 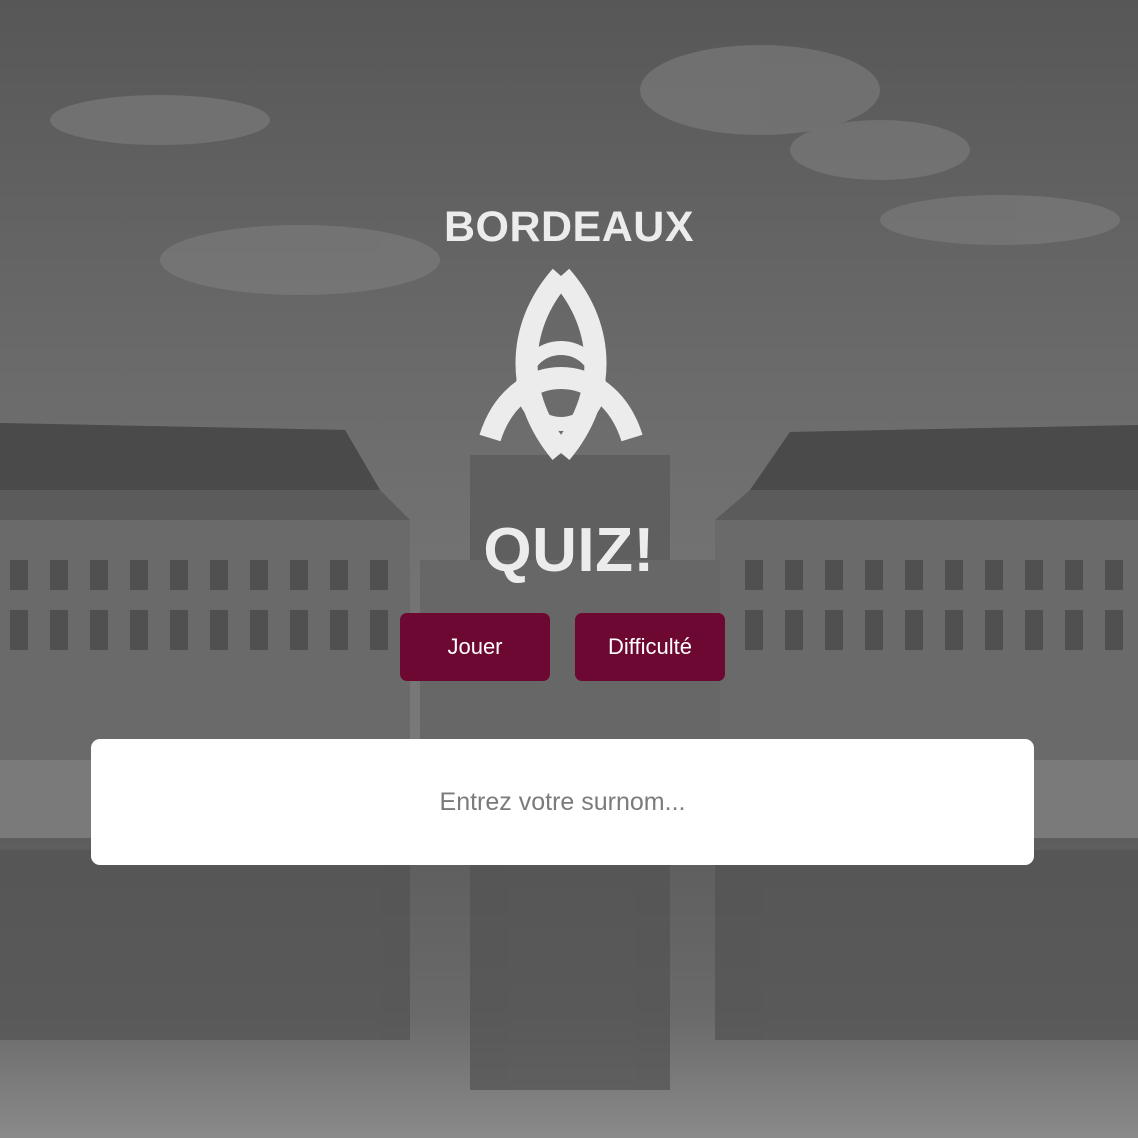 I want to click on title-quiz: QUIZ!, so click(x=569, y=550).